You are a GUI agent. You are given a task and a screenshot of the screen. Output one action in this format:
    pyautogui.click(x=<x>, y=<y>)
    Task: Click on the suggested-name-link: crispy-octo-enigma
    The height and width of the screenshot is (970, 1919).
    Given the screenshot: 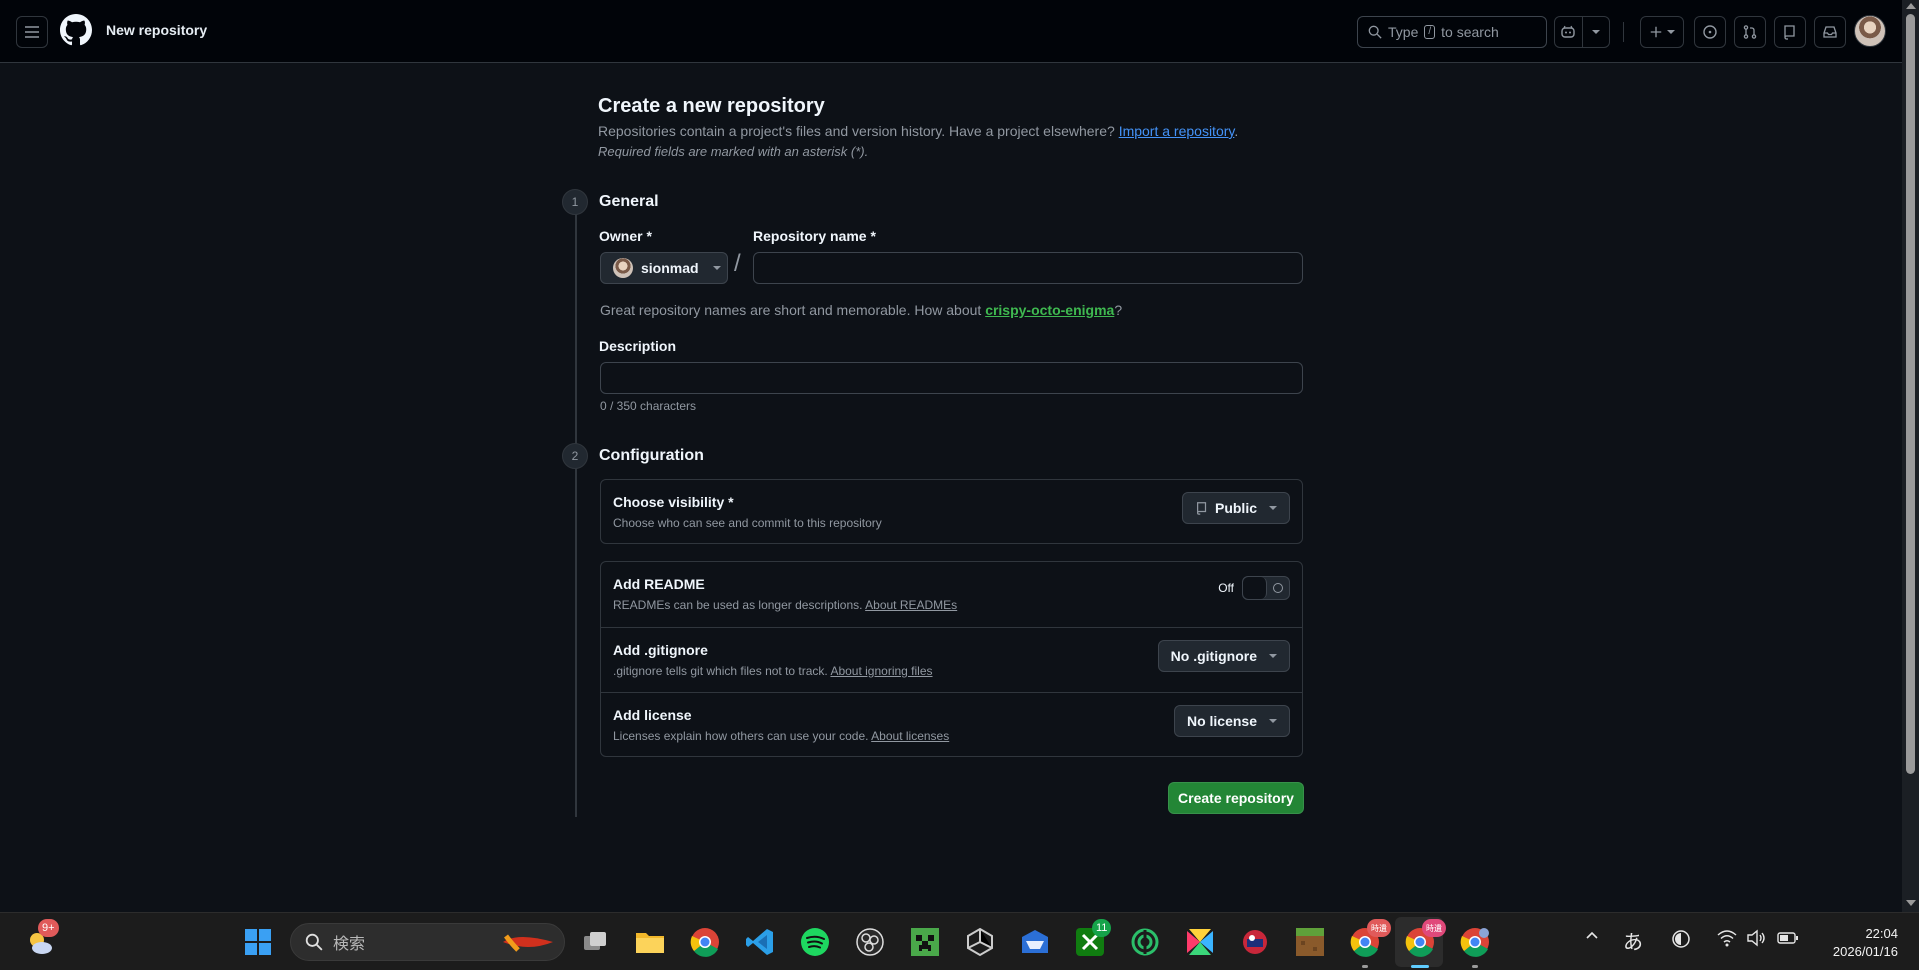 What is the action you would take?
    pyautogui.click(x=1049, y=310)
    